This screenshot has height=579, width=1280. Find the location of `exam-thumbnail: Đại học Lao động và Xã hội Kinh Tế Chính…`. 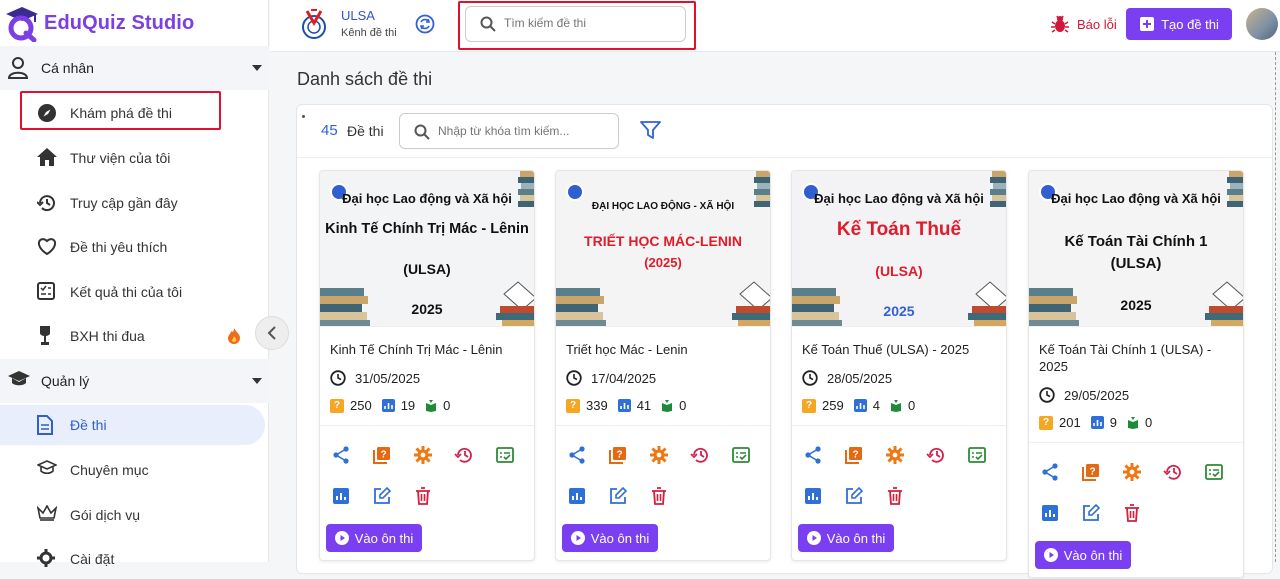

exam-thumbnail: Đại học Lao động và Xã hội Kinh Tế Chính… is located at coordinates (427, 249).